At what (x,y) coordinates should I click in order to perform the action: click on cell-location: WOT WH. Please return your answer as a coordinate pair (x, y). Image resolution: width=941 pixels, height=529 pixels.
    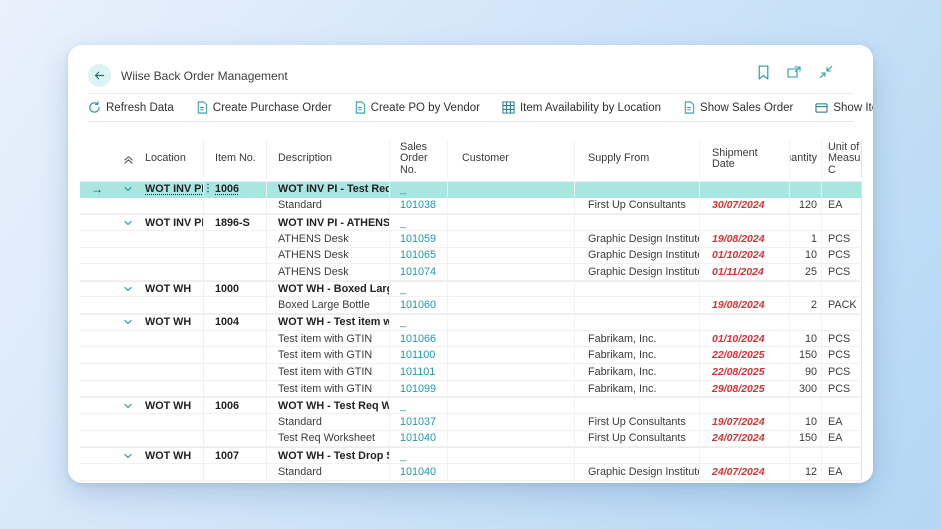
    Looking at the image, I should click on (173, 405).